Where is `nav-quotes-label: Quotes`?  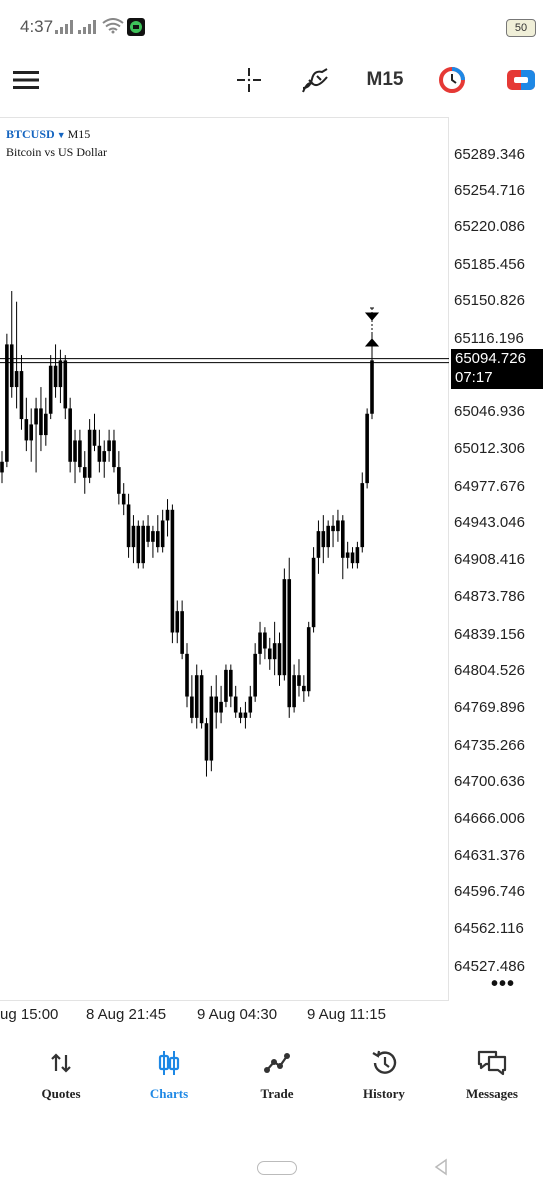 nav-quotes-label: Quotes is located at coordinates (61, 1093).